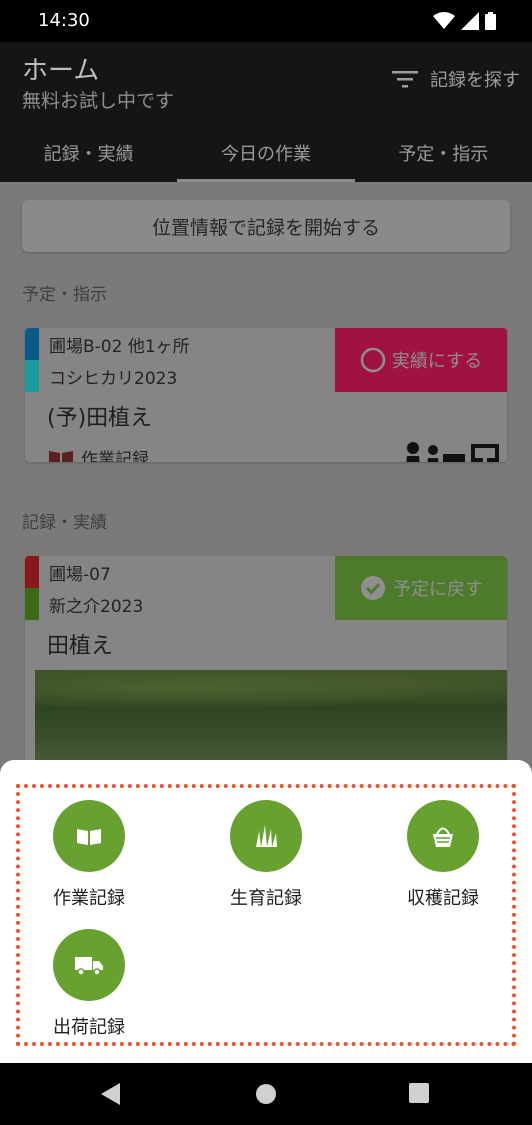  What do you see at coordinates (96, 606) in the screenshot?
I see `card-crop: 新之介2023` at bounding box center [96, 606].